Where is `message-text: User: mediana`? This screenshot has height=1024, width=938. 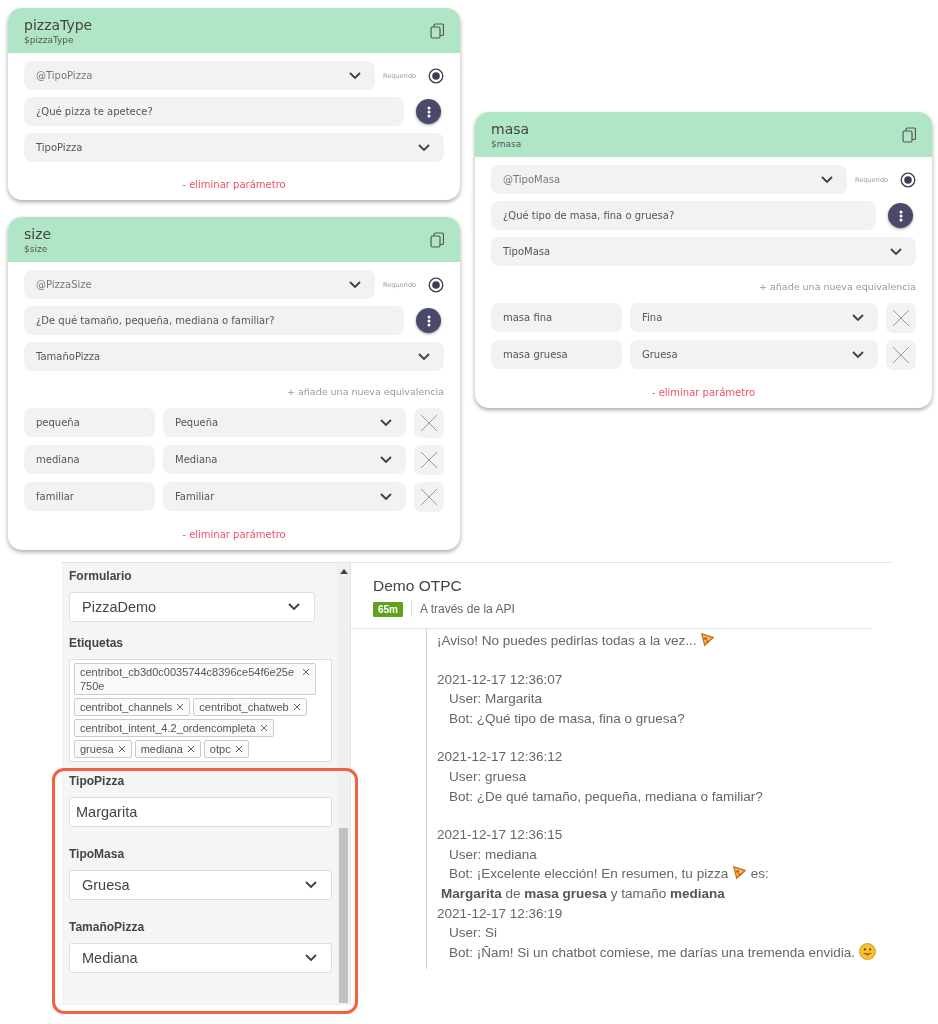
message-text: User: mediana is located at coordinates (493, 854).